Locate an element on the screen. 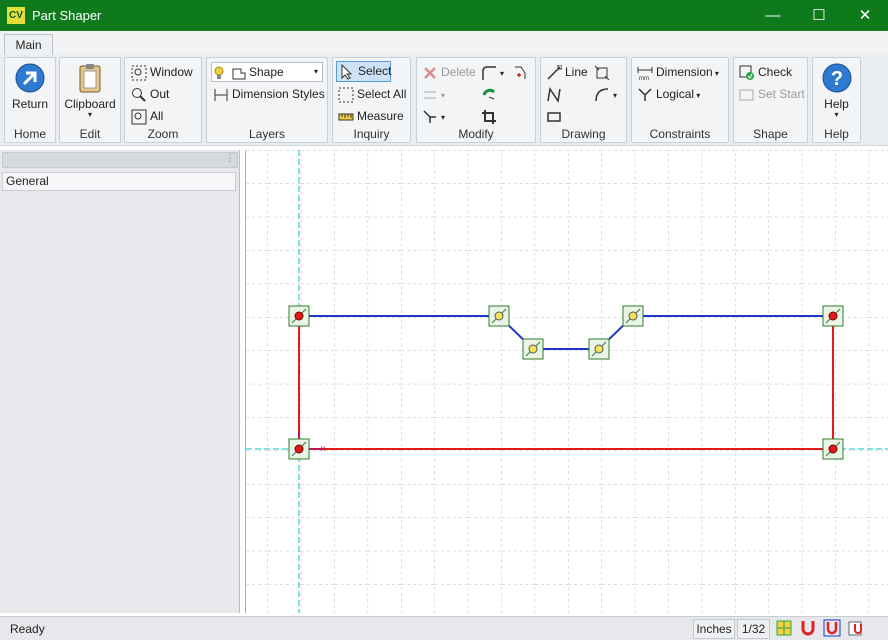 The image size is (888, 642). snap-magnet-icon is located at coordinates (808, 629).